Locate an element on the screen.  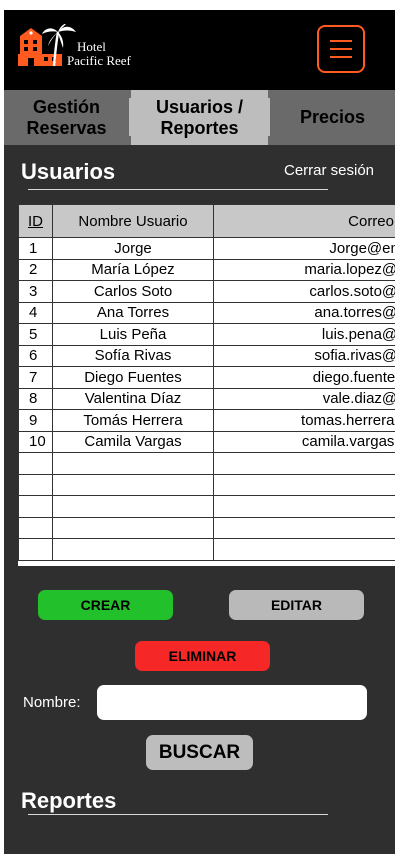
cell-email: tomas.herrera@e is located at coordinates (304, 420).